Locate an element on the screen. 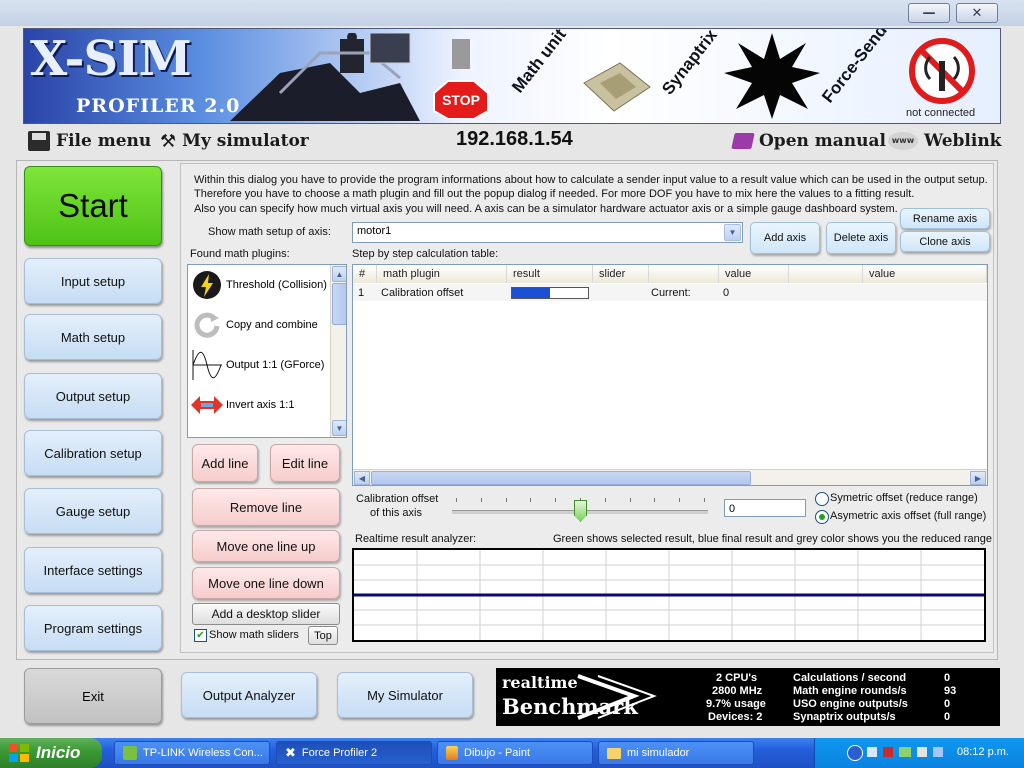 The width and height of the screenshot is (1024, 768). table-label: Step by step calculation table: is located at coordinates (425, 254).